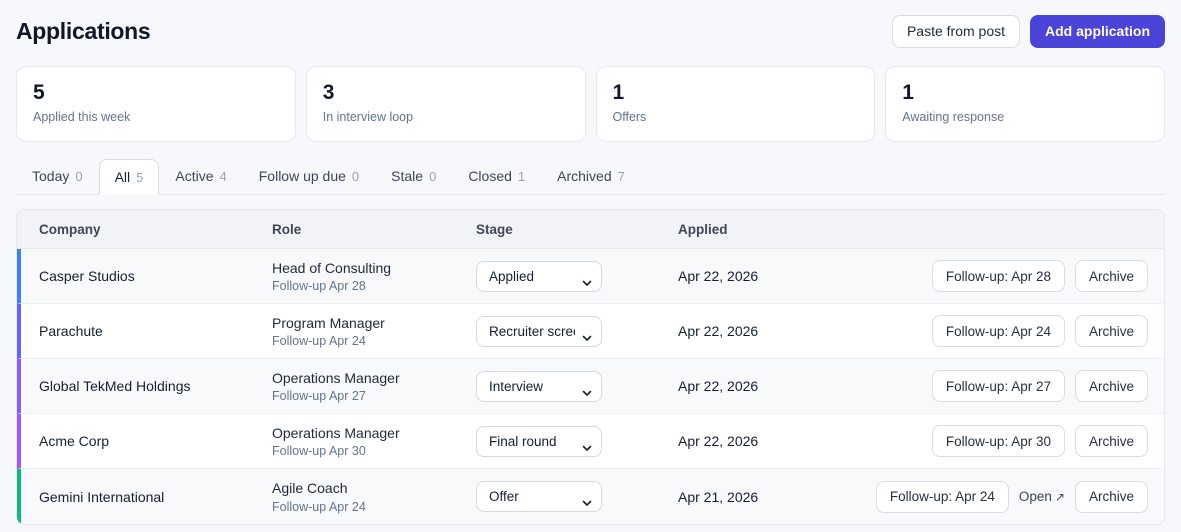  I want to click on open-link-label: Open, so click(1035, 496).